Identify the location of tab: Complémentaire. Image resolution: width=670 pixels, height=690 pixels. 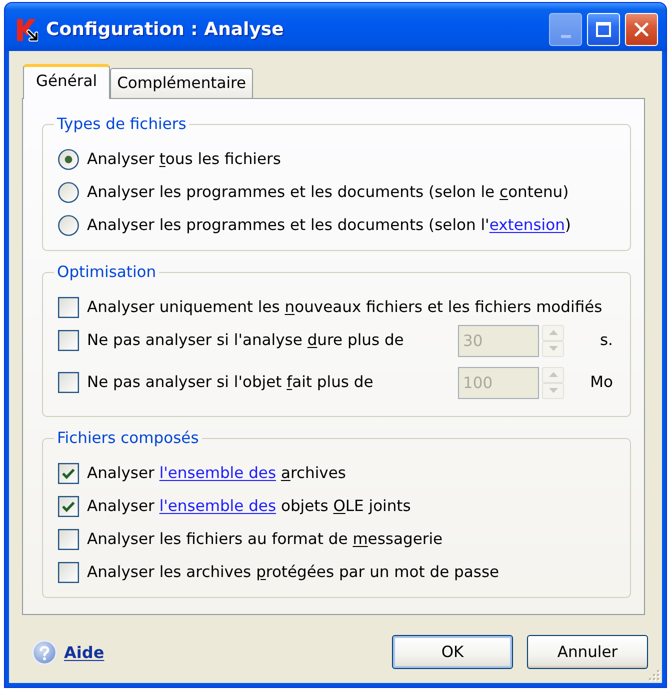
(182, 83).